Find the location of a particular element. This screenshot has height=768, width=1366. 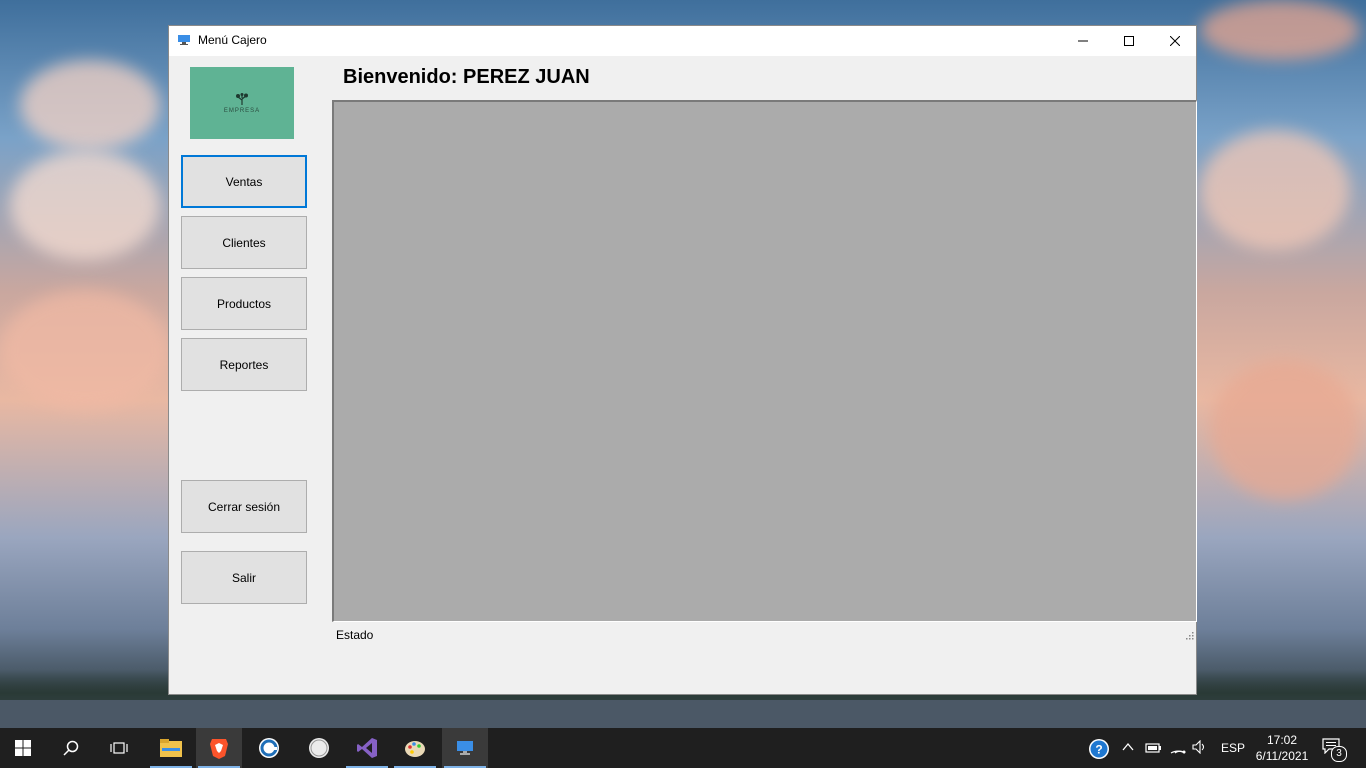

ventas-button: Ventas is located at coordinates (244, 181).